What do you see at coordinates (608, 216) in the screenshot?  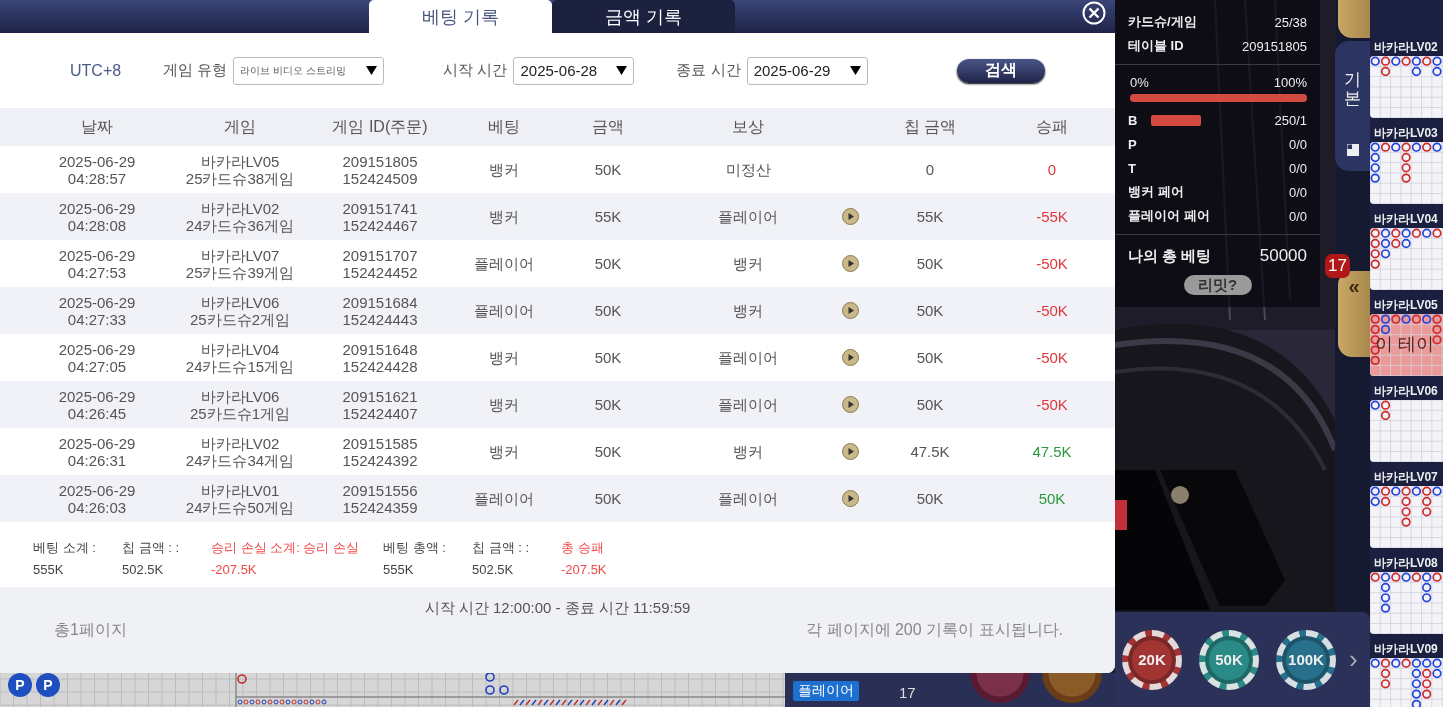 I see `table-cell-text: 55K` at bounding box center [608, 216].